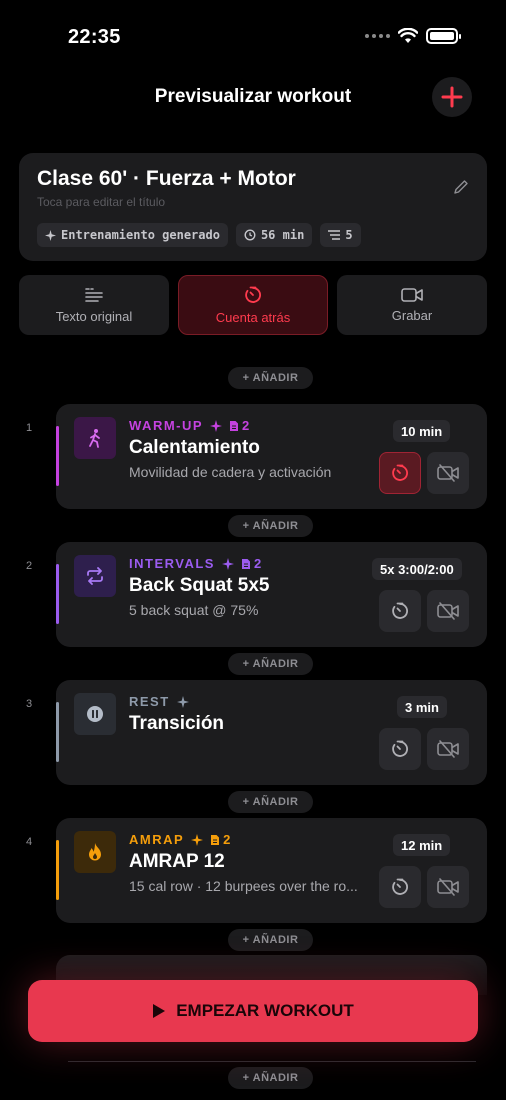  I want to click on quote-list-icon, so click(94, 294).